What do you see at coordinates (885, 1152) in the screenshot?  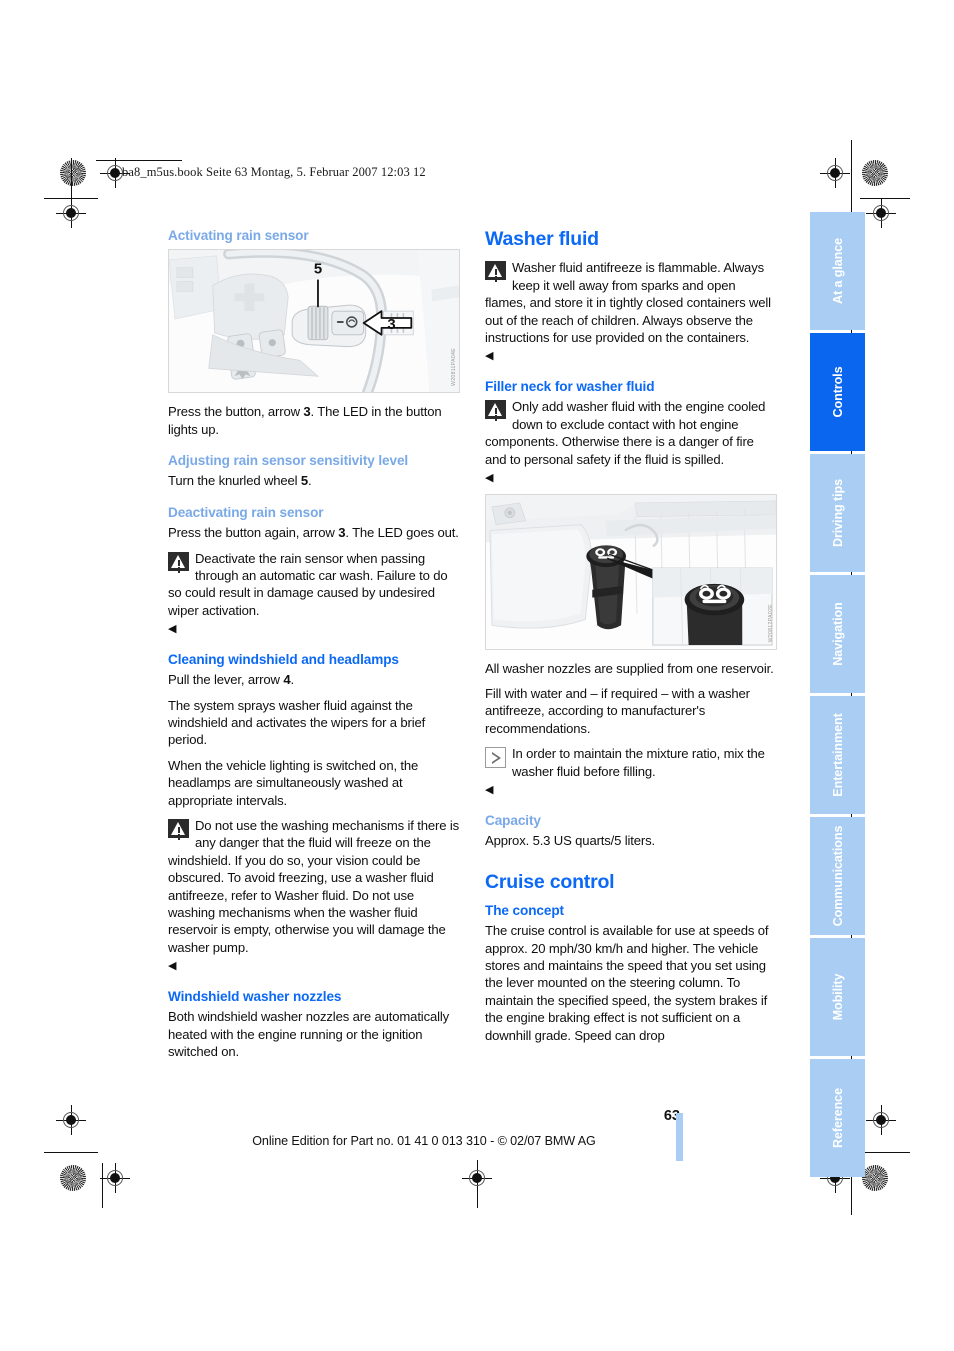 I see `crop-line-bottom-right` at bounding box center [885, 1152].